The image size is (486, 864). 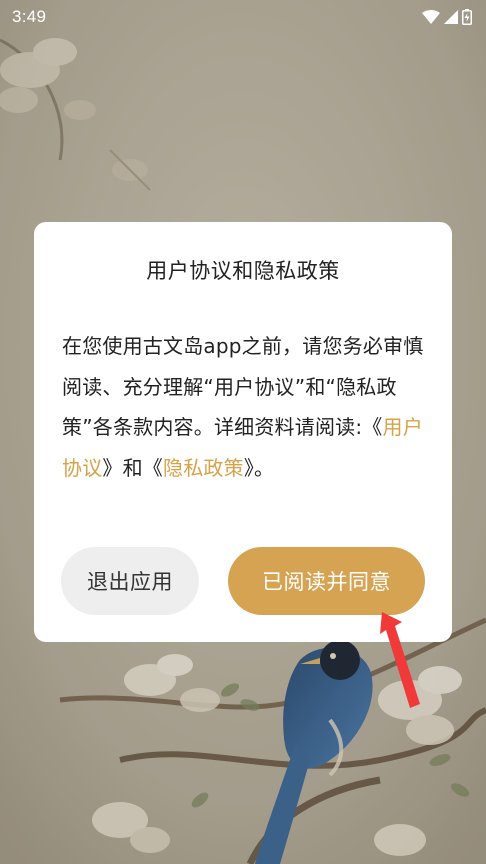 What do you see at coordinates (451, 17) in the screenshot?
I see `signal-icon` at bounding box center [451, 17].